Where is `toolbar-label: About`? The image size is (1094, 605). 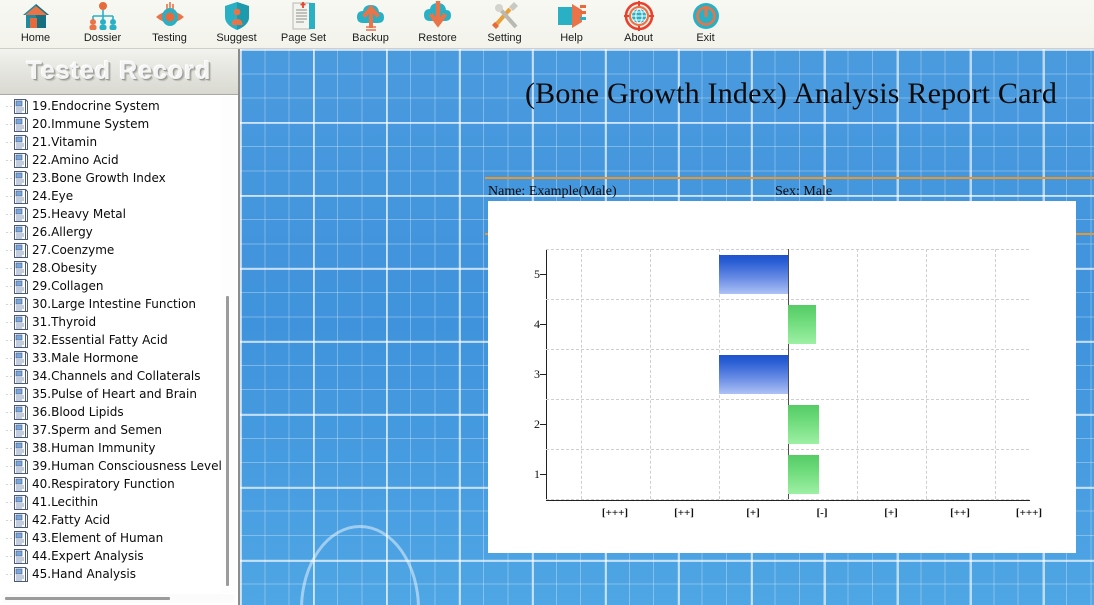 toolbar-label: About is located at coordinates (638, 38).